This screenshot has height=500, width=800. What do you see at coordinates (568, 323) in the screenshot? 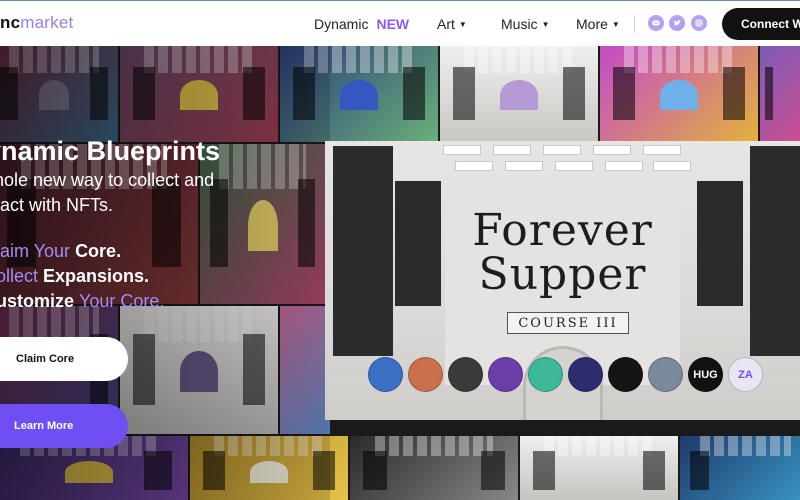
I see `course-badge: COURSE III` at bounding box center [568, 323].